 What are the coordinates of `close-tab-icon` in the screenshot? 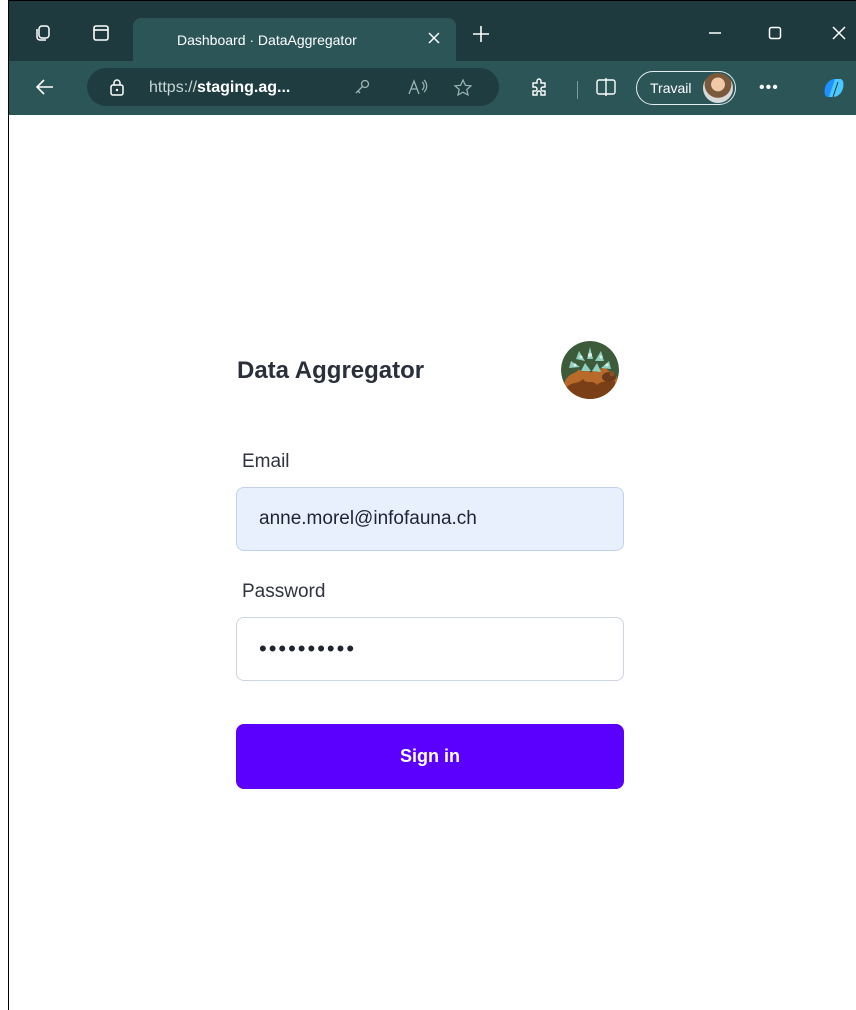 It's located at (434, 38).